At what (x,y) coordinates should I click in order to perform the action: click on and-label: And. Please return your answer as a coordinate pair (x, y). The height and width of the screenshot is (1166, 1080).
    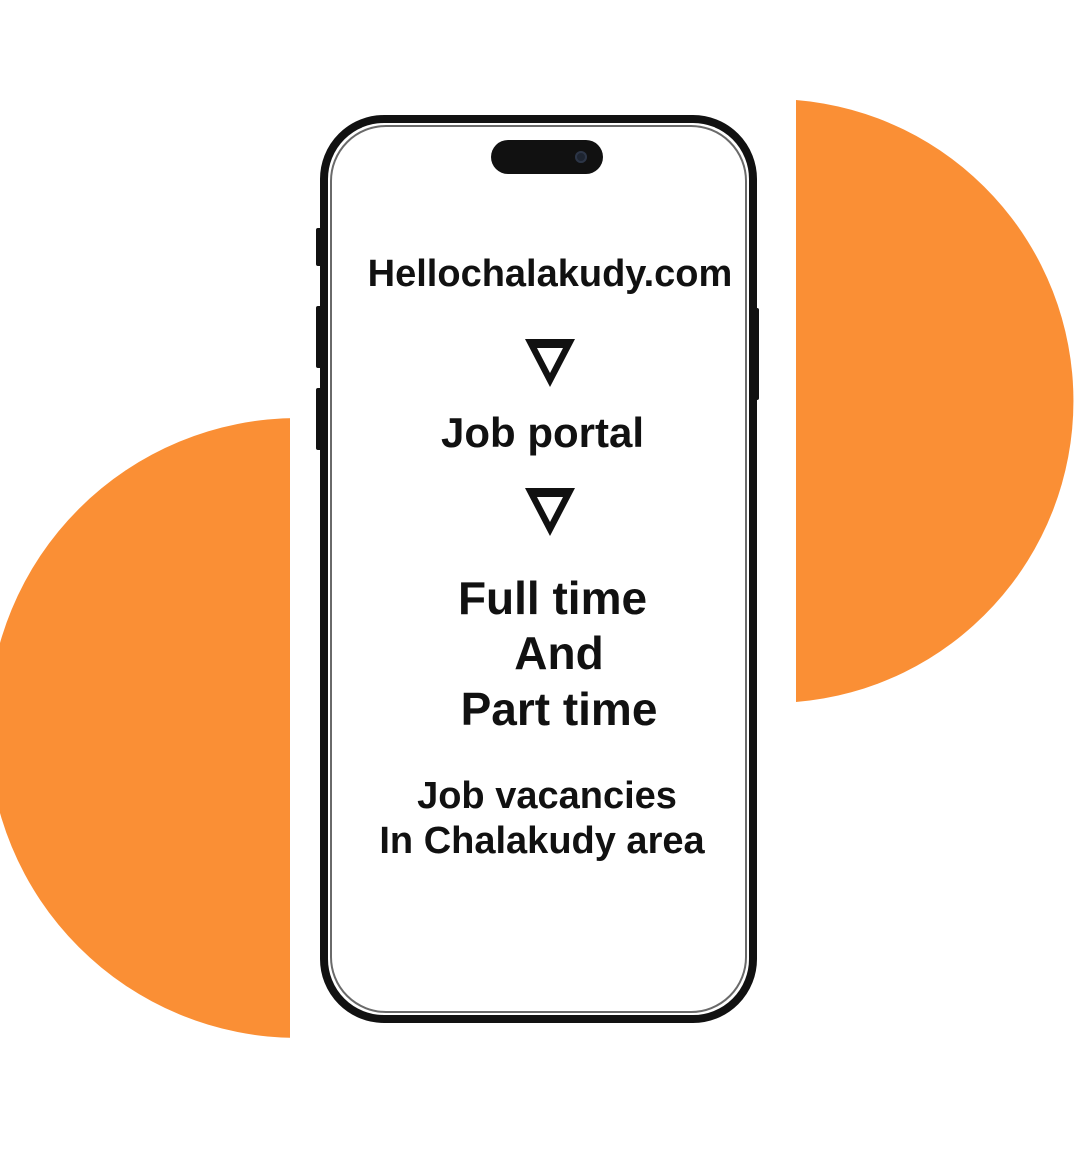
    Looking at the image, I should click on (559, 653).